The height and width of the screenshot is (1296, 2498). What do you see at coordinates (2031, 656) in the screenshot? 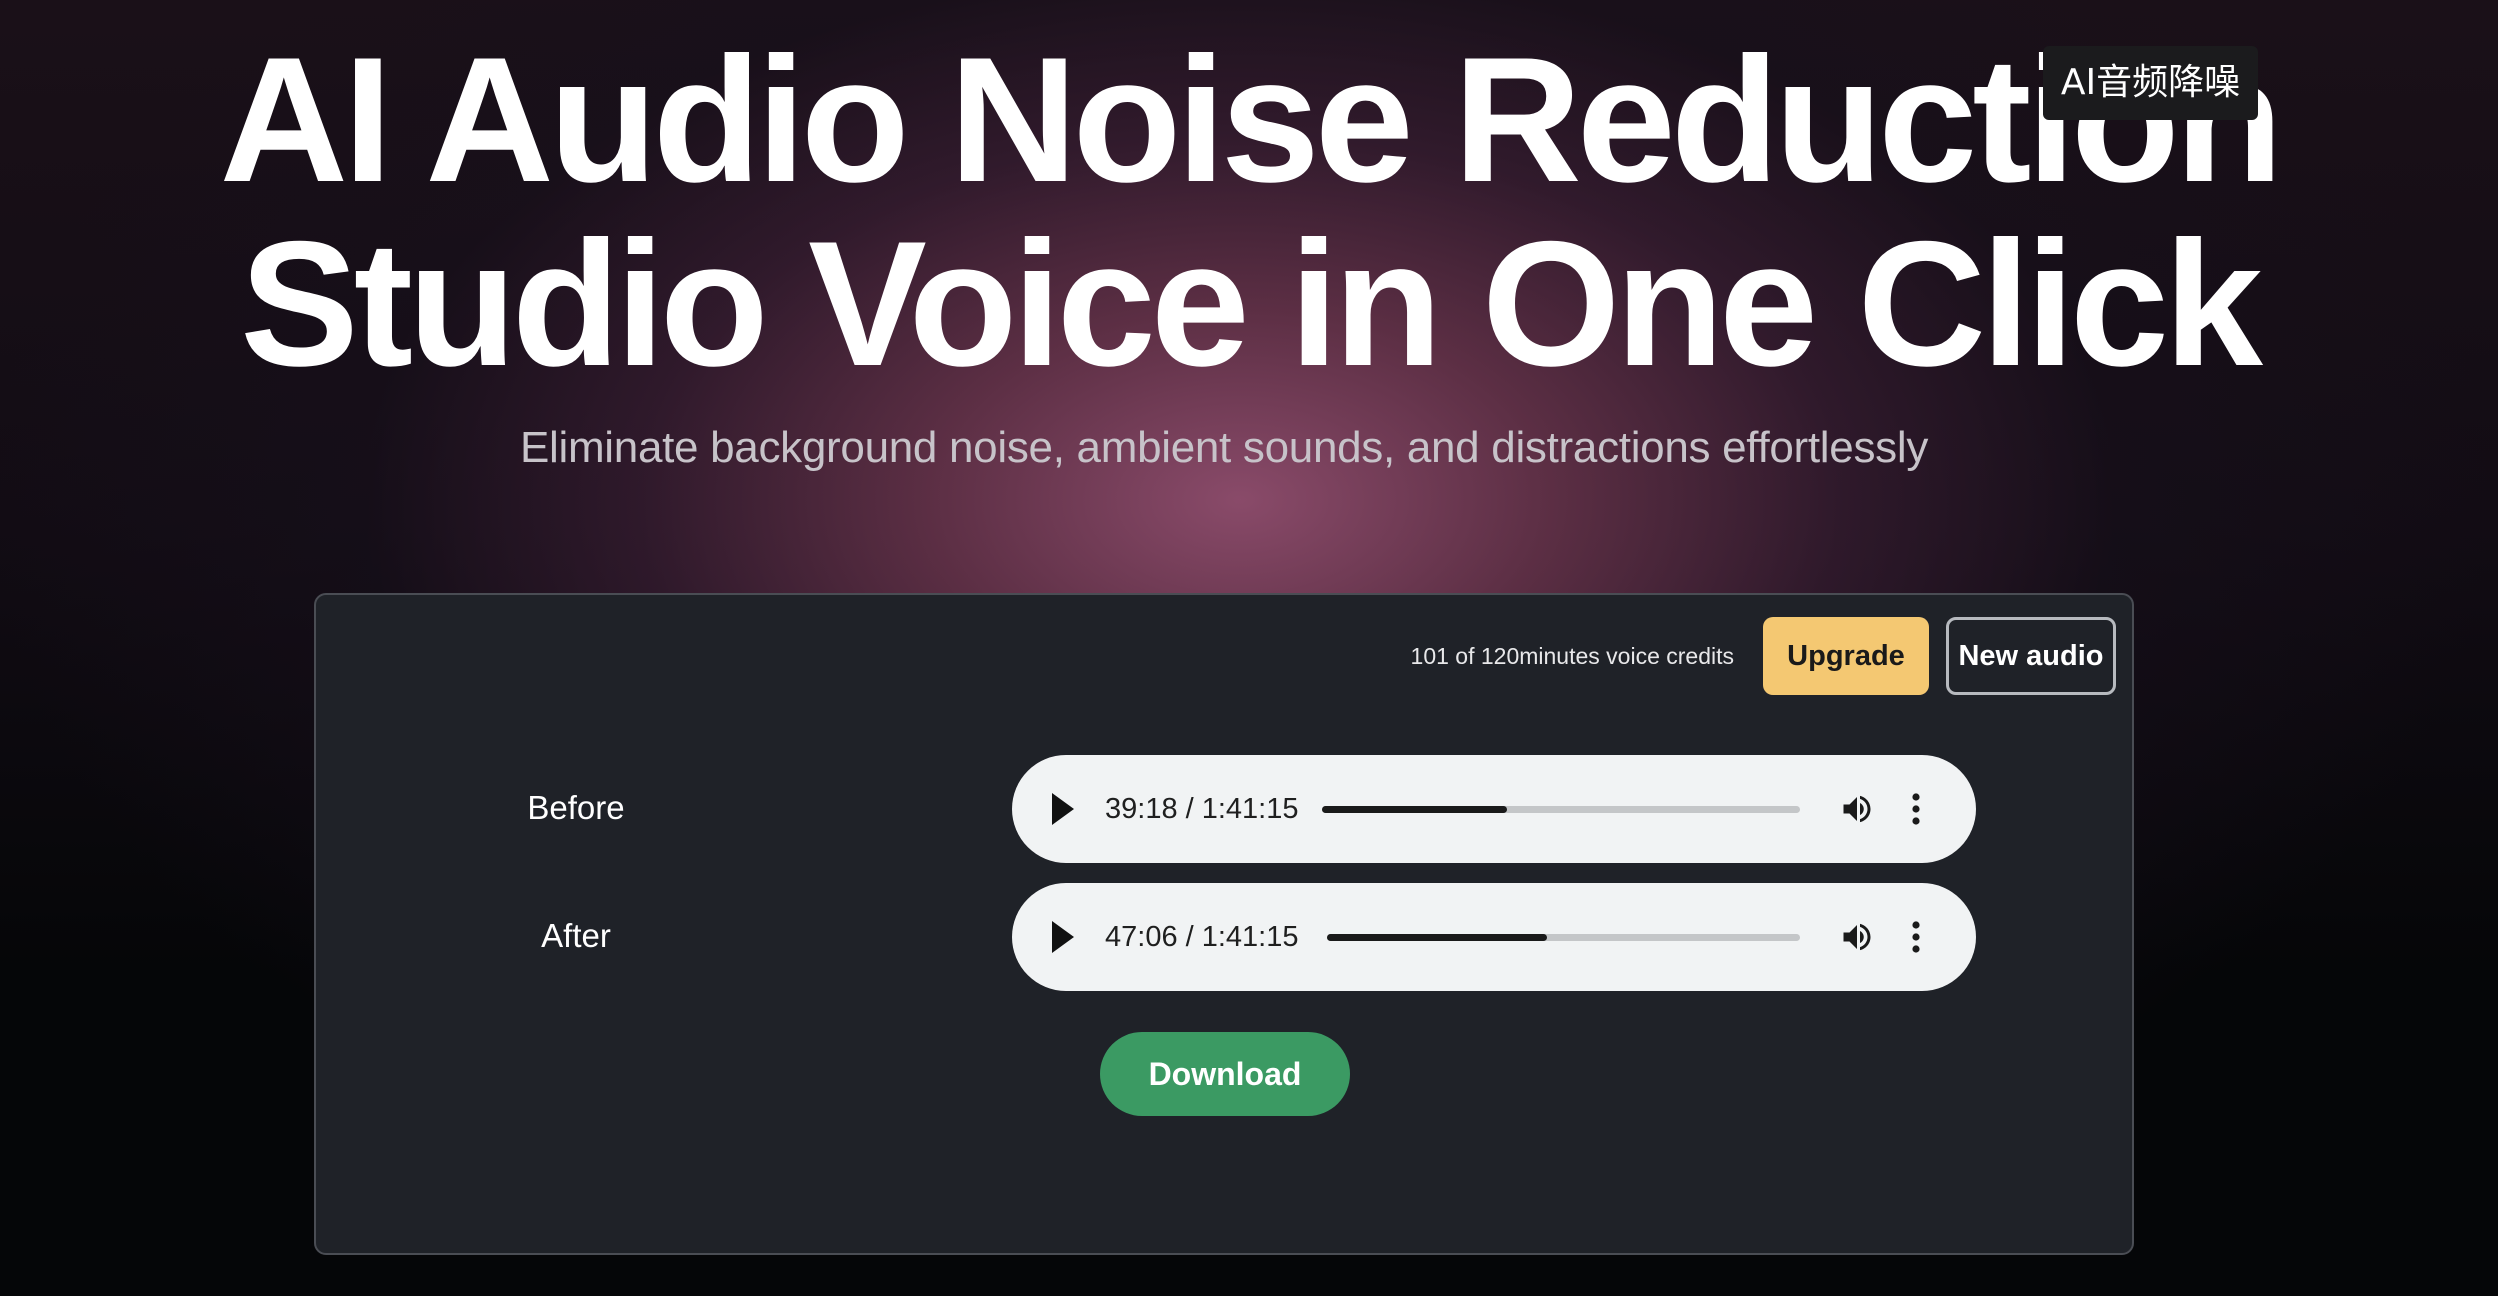
I see `new-audio-button: New audio` at bounding box center [2031, 656].